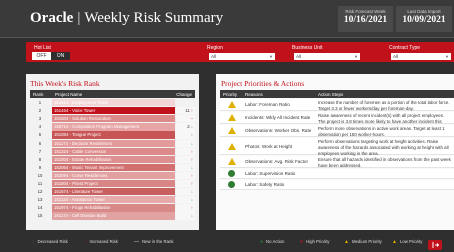 Image resolution: width=454 pixels, height=252 pixels. What do you see at coordinates (69, 94) in the screenshot?
I see `col-project-name: Project Name` at bounding box center [69, 94].